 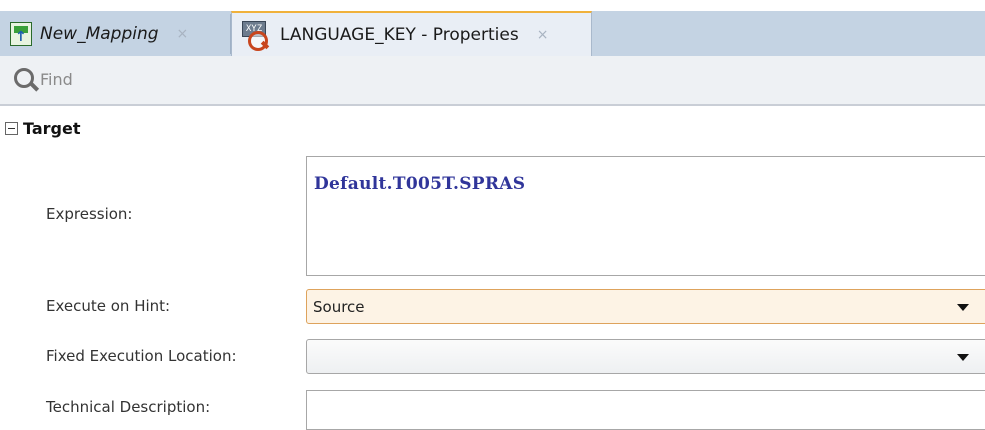 What do you see at coordinates (645, 306) in the screenshot?
I see `execute-on-hint-select: Source` at bounding box center [645, 306].